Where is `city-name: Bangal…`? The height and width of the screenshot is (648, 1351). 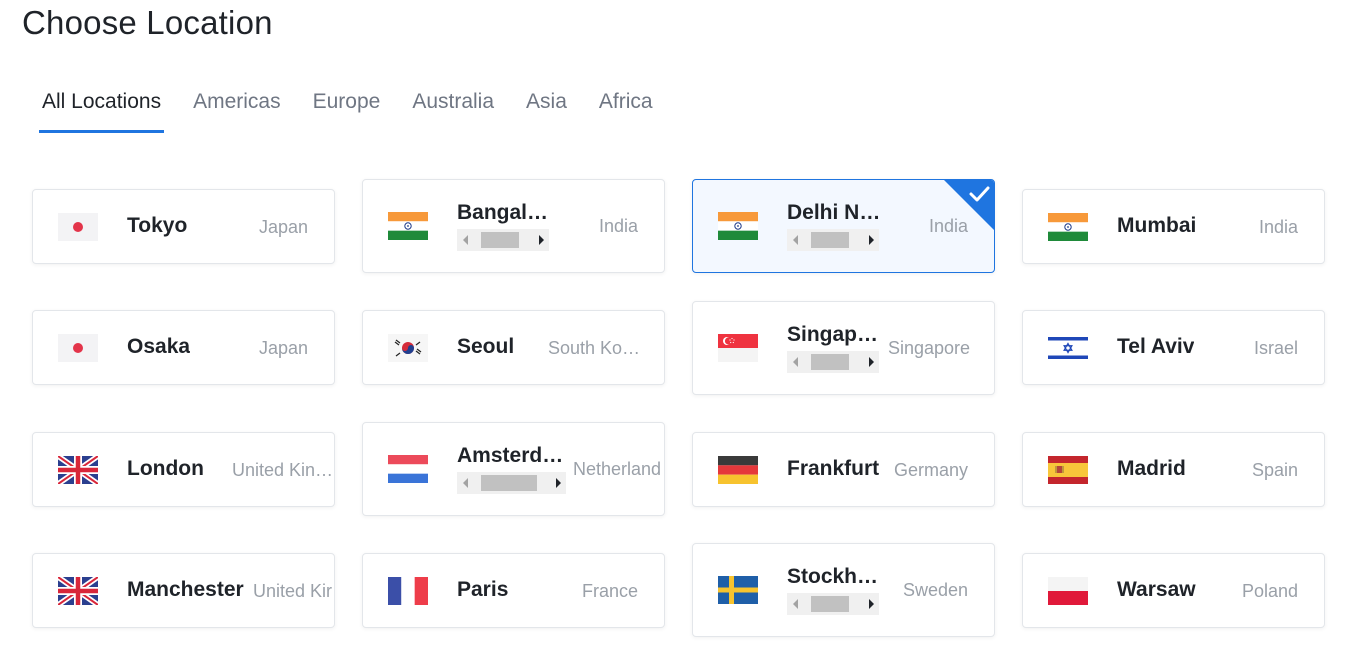 city-name: Bangal… is located at coordinates (503, 212).